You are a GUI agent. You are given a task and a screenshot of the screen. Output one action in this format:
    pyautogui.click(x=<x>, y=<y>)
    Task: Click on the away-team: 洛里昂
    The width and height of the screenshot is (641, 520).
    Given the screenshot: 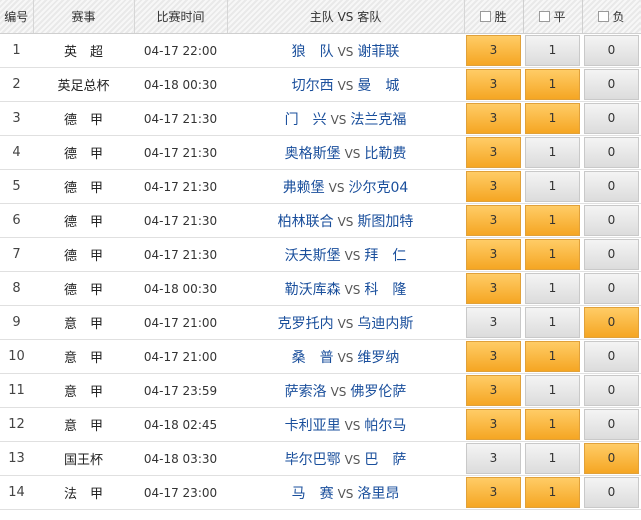 What is the action you would take?
    pyautogui.click(x=378, y=494)
    